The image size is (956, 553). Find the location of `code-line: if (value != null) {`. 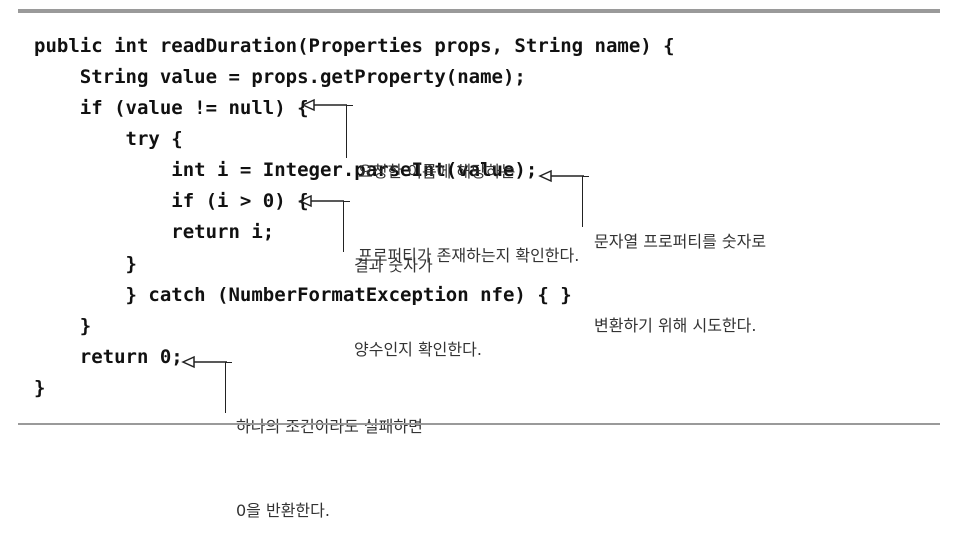

code-line: if (value != null) { is located at coordinates (171, 108).